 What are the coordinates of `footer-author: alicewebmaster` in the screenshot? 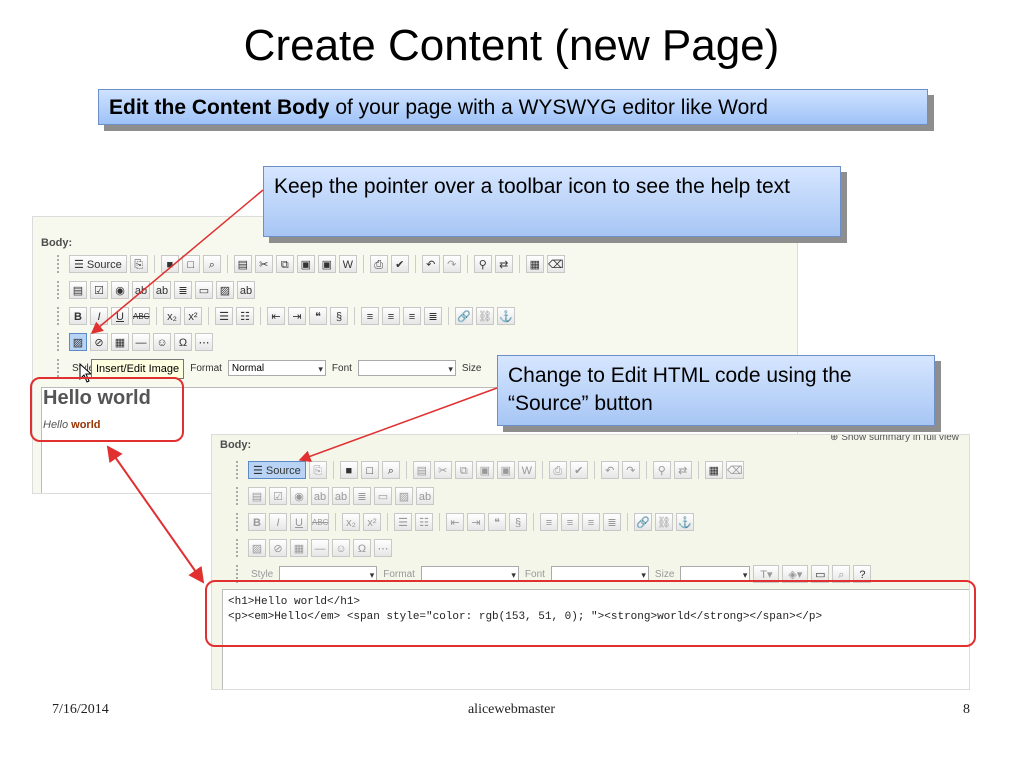 It's located at (511, 709).